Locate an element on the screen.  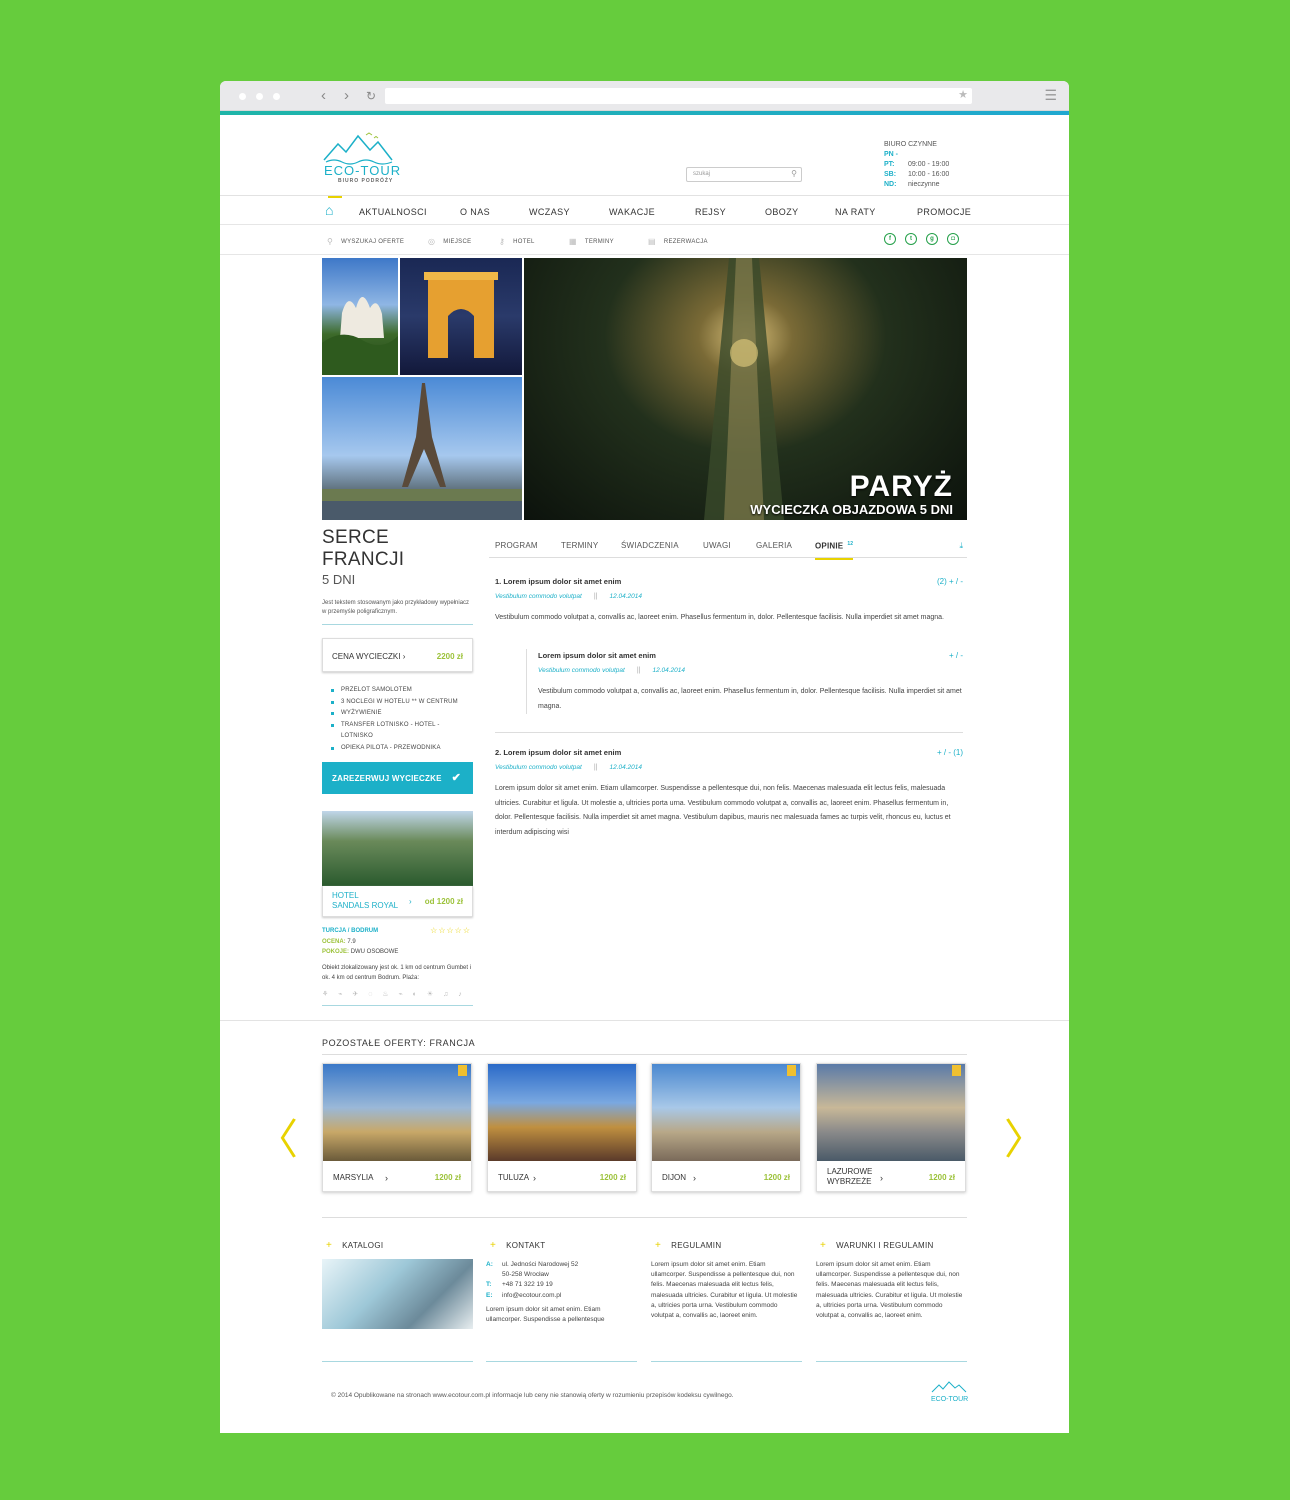
tab-terminy: TERMINY is located at coordinates (579, 545).